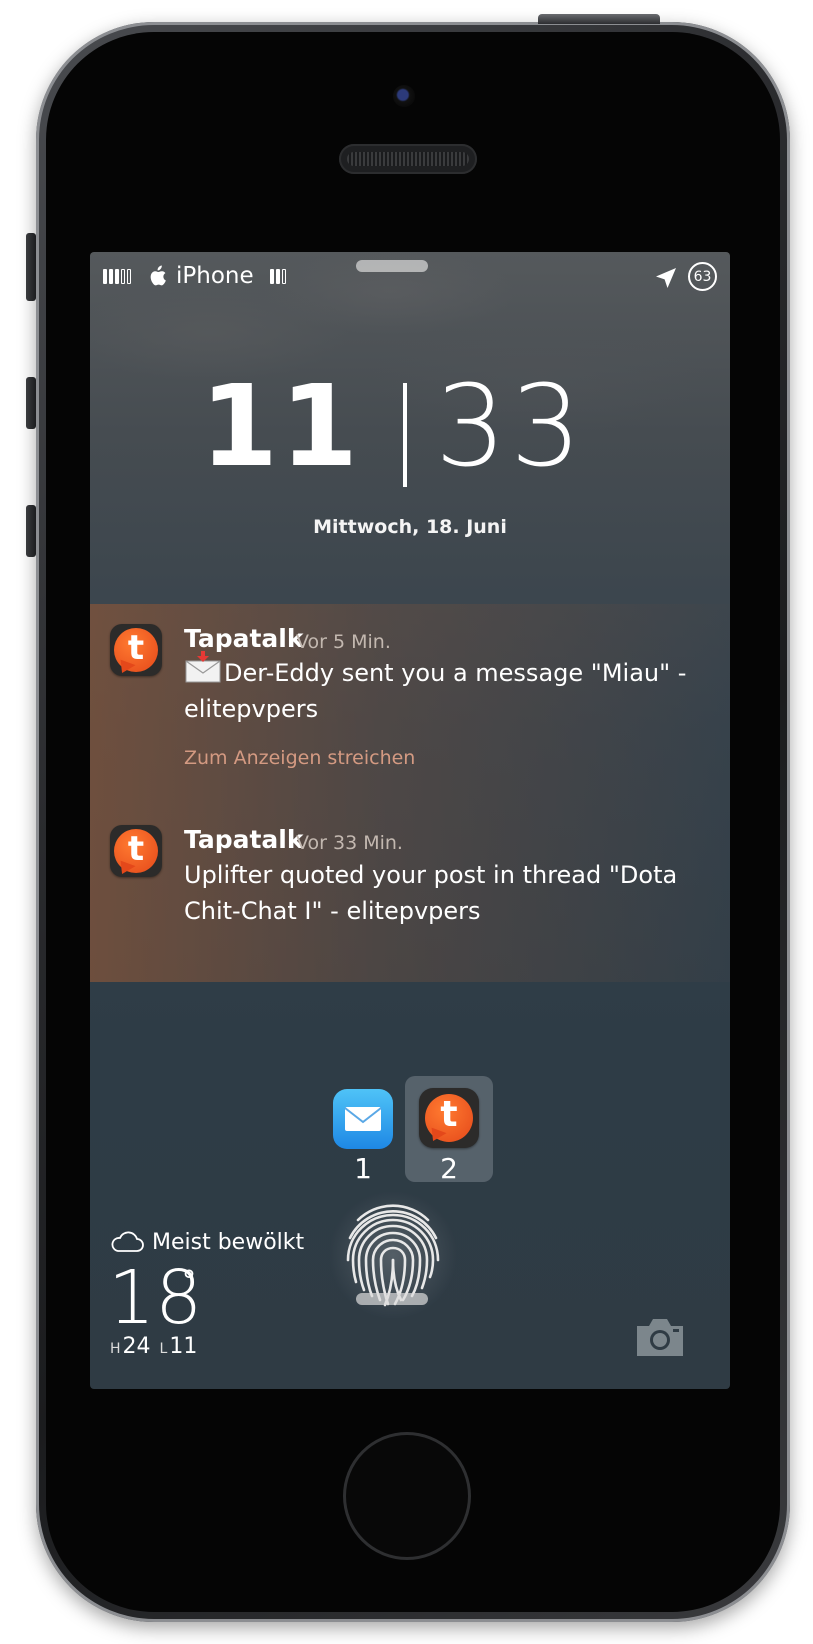 The height and width of the screenshot is (1644, 813). Describe the element at coordinates (405, 435) in the screenshot. I see `clock-separator` at that location.